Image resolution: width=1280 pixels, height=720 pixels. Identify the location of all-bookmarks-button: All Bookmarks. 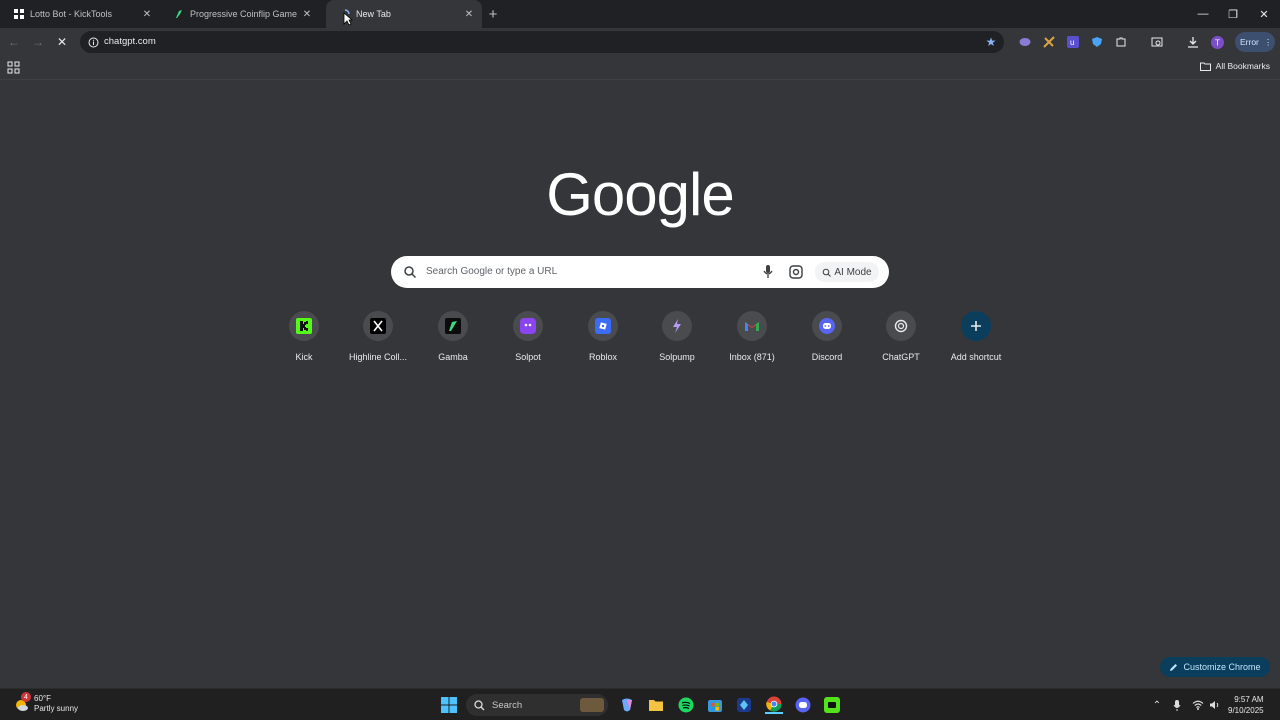
(1234, 66).